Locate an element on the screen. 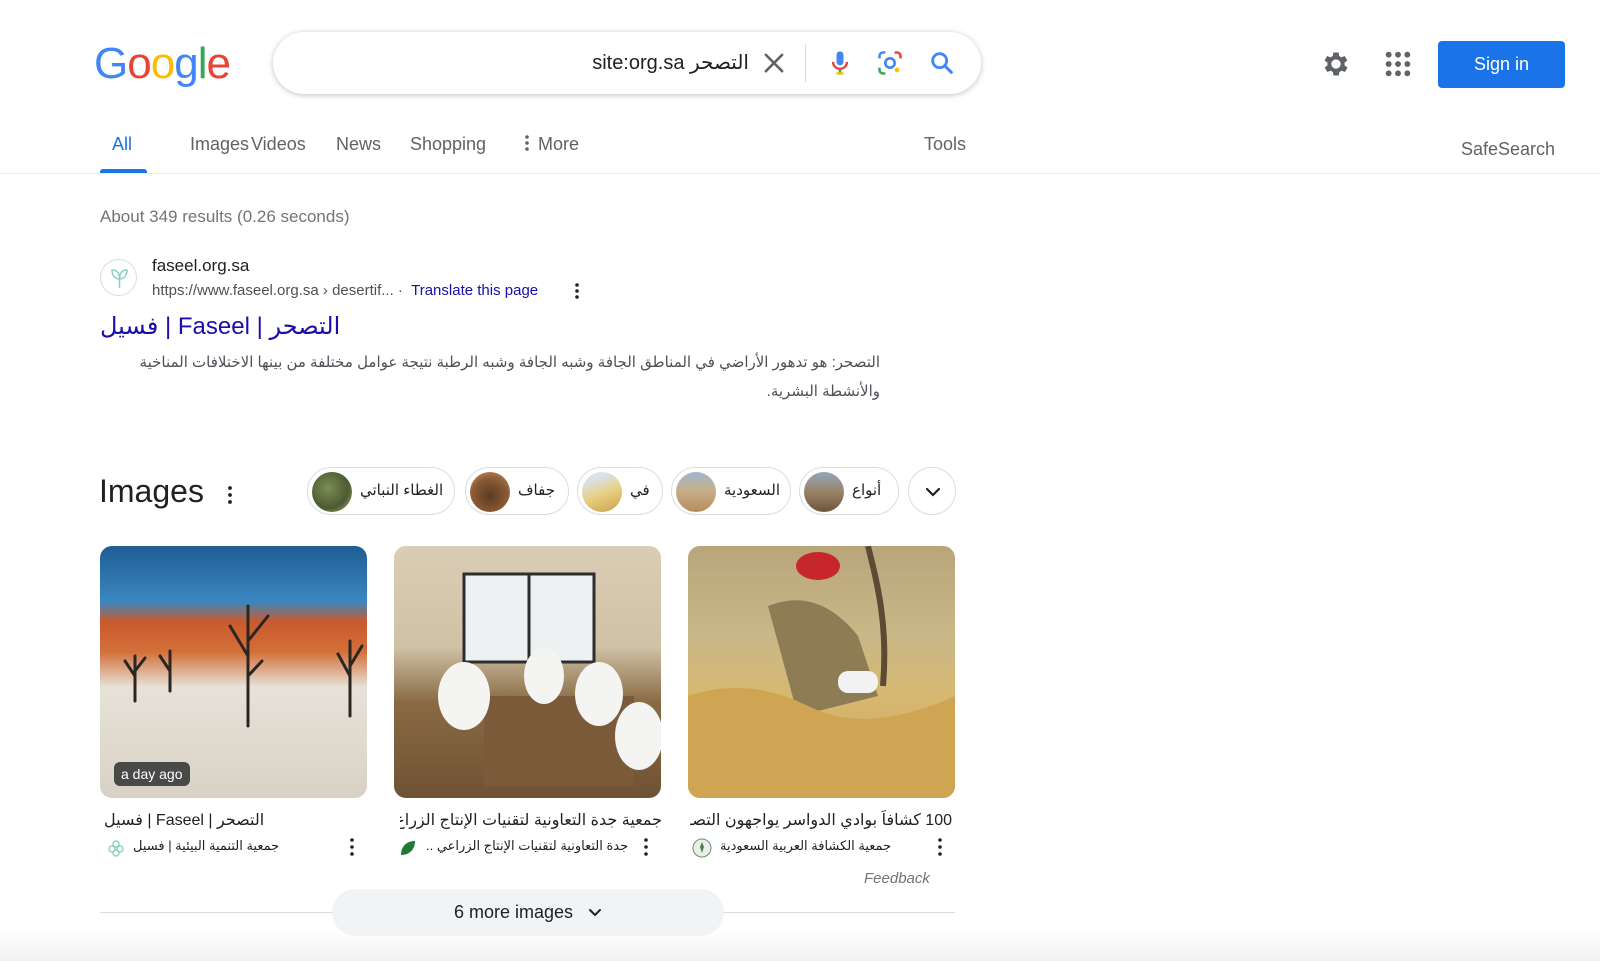 This screenshot has width=1600, height=961. tab-videos: Videos is located at coordinates (278, 144).